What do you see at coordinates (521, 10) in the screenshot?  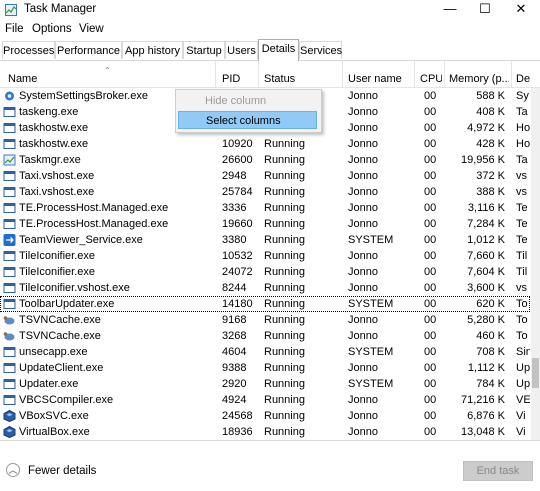 I see `close-button: ✕` at bounding box center [521, 10].